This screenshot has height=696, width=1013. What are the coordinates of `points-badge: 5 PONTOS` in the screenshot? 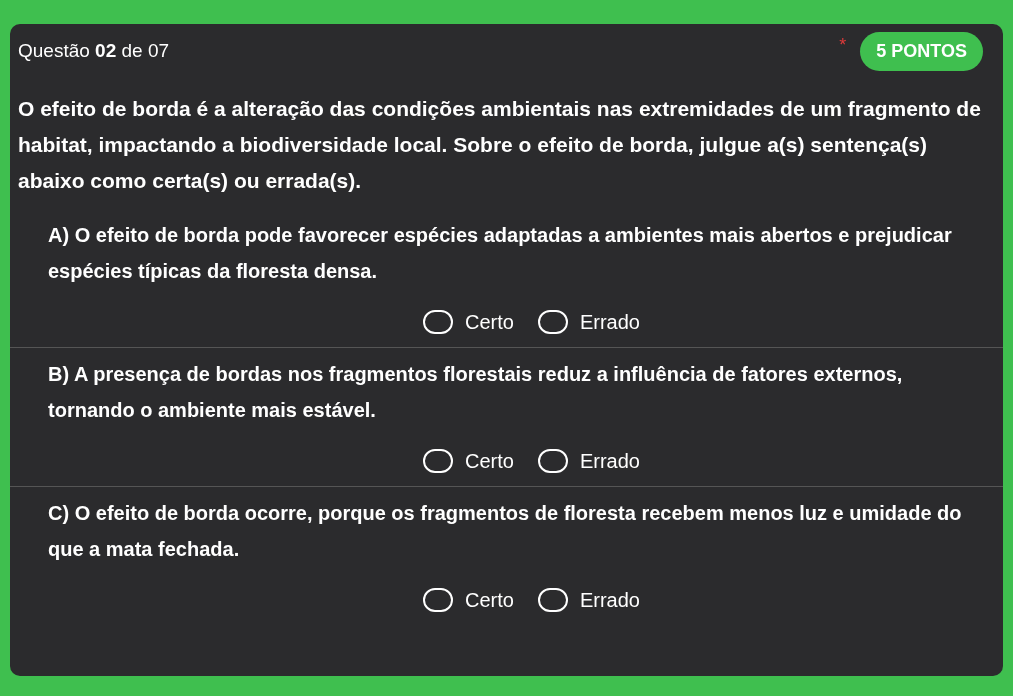 It's located at (921, 51).